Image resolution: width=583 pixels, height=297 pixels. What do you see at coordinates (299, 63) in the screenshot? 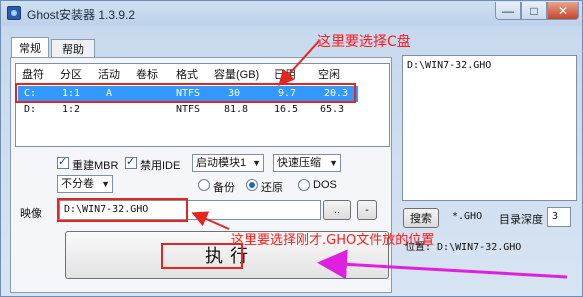
I see `arrow-to-partition` at bounding box center [299, 63].